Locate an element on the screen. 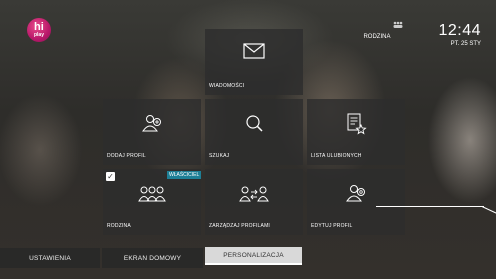  manage-profiles-icon is located at coordinates (254, 196).